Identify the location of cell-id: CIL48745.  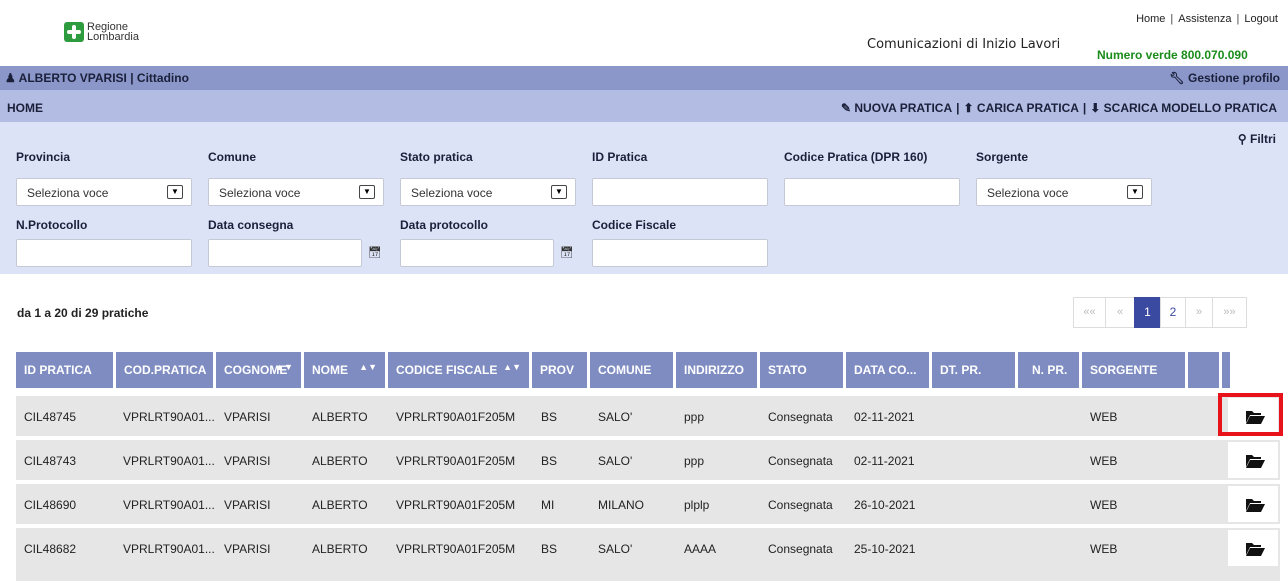
(50, 417).